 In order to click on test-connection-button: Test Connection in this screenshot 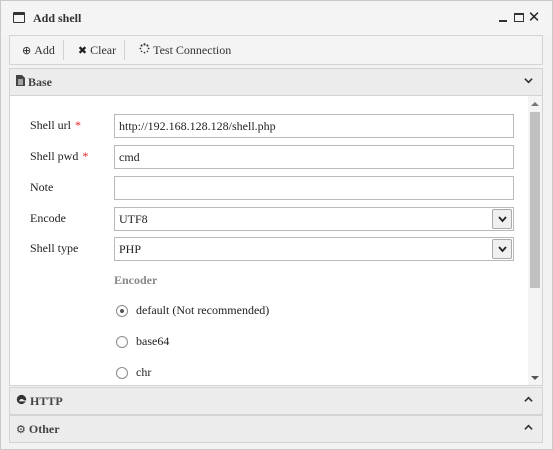, I will do `click(185, 50)`.